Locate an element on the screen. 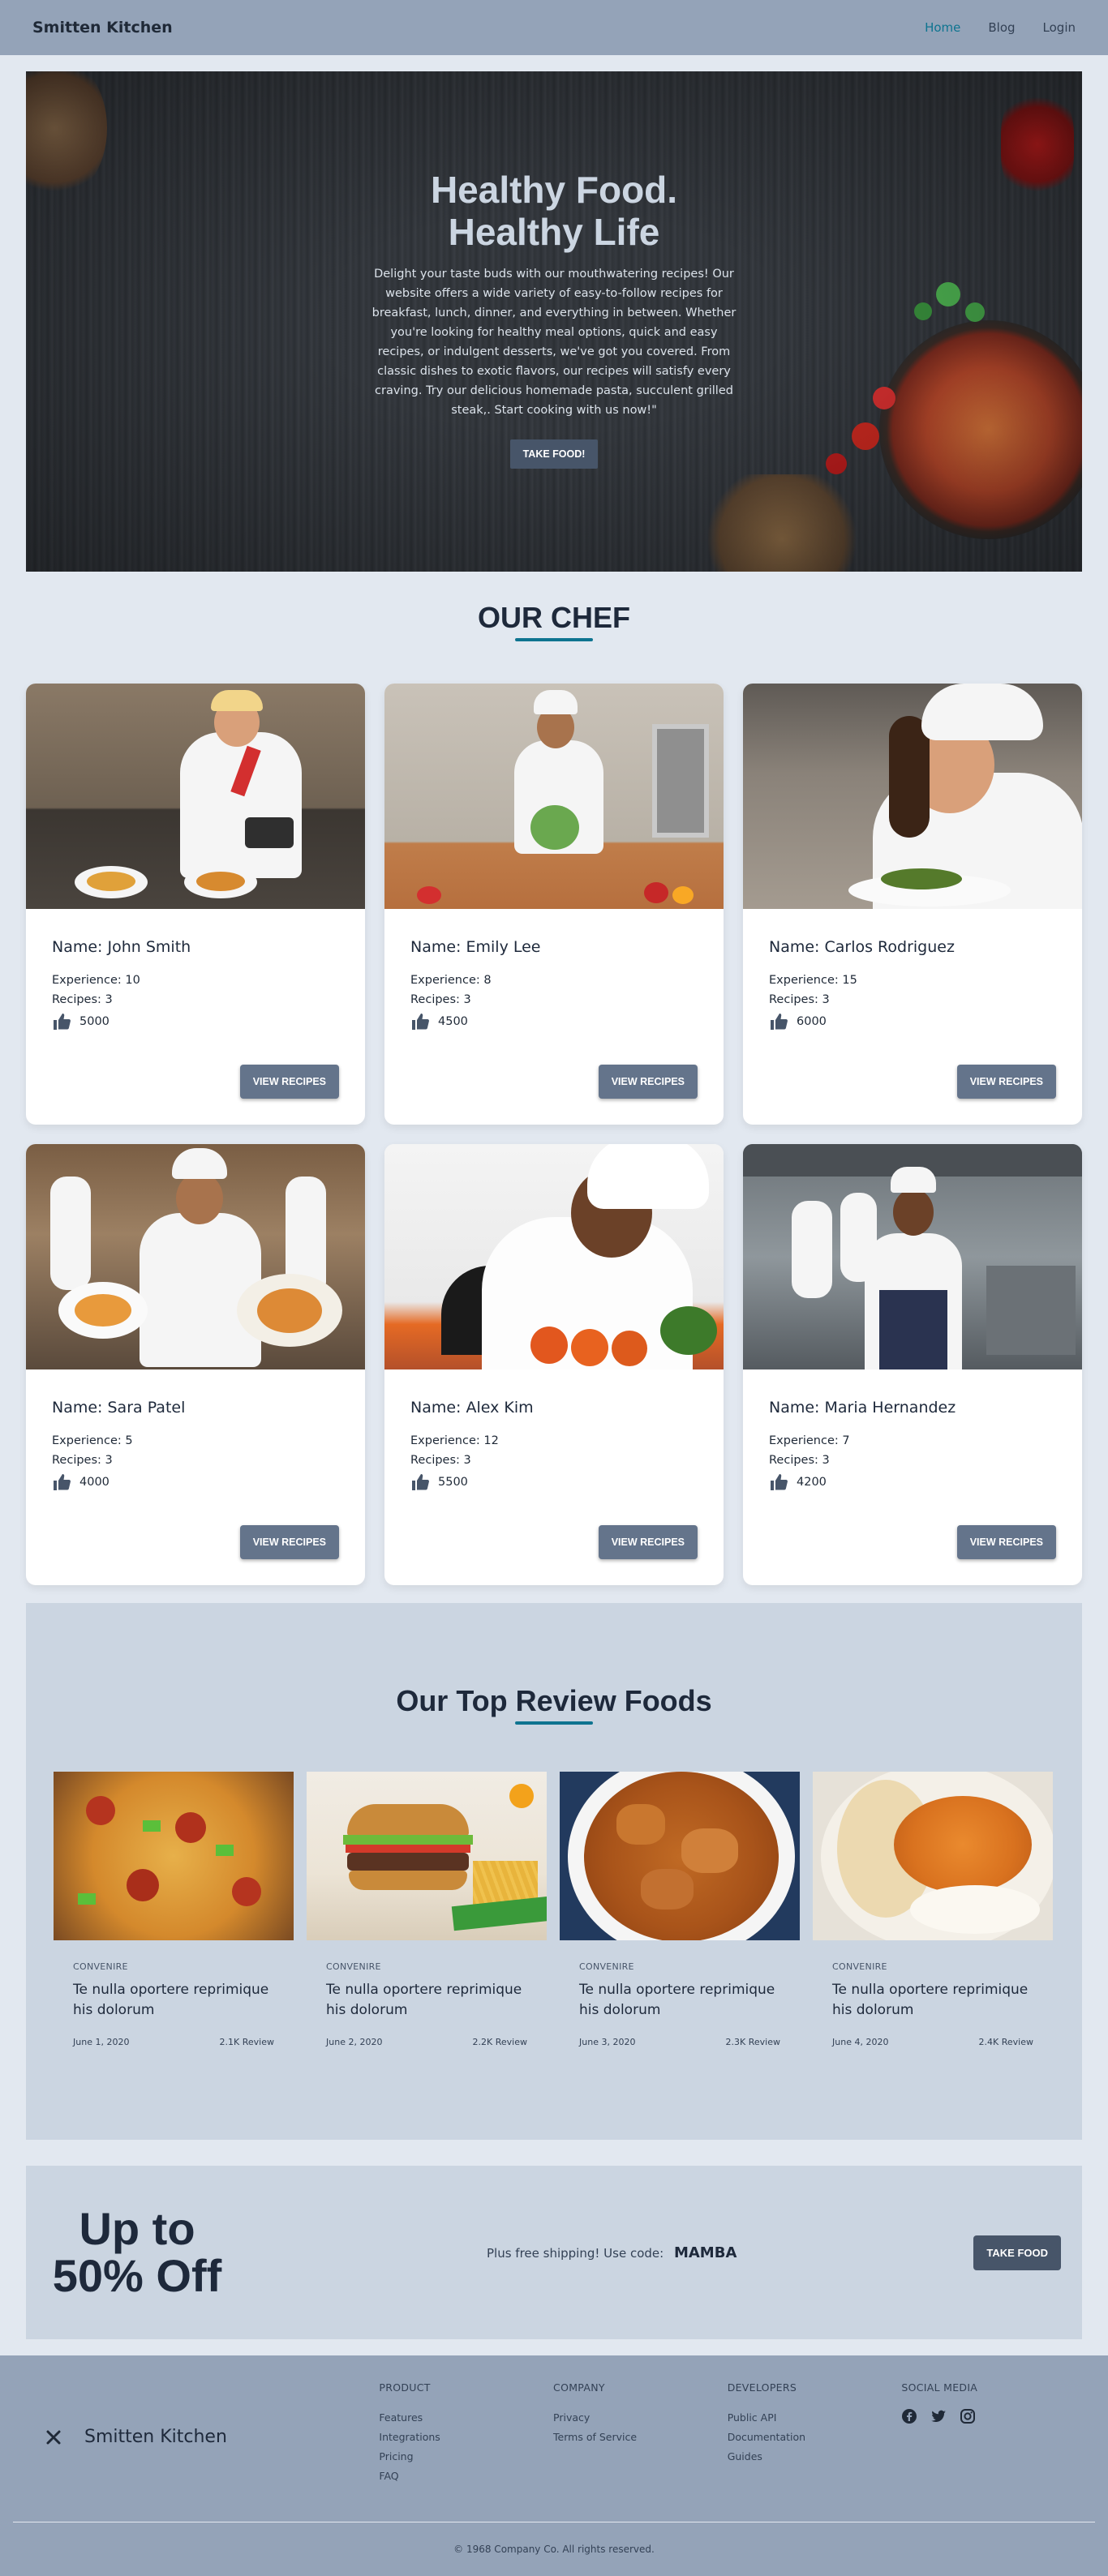  chef-likes: 4500 is located at coordinates (554, 1022).